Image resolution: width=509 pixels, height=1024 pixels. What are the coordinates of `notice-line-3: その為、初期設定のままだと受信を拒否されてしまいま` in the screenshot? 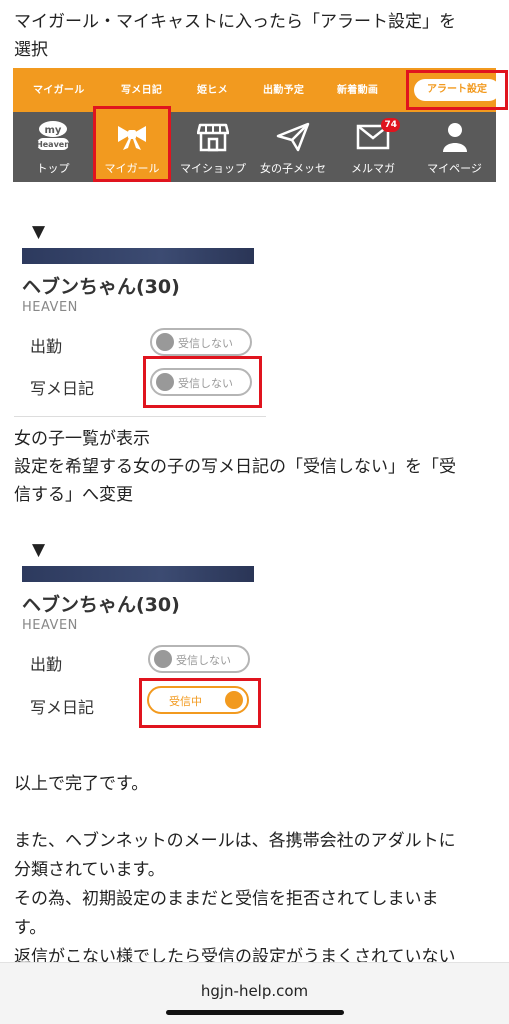 It's located at (226, 899).